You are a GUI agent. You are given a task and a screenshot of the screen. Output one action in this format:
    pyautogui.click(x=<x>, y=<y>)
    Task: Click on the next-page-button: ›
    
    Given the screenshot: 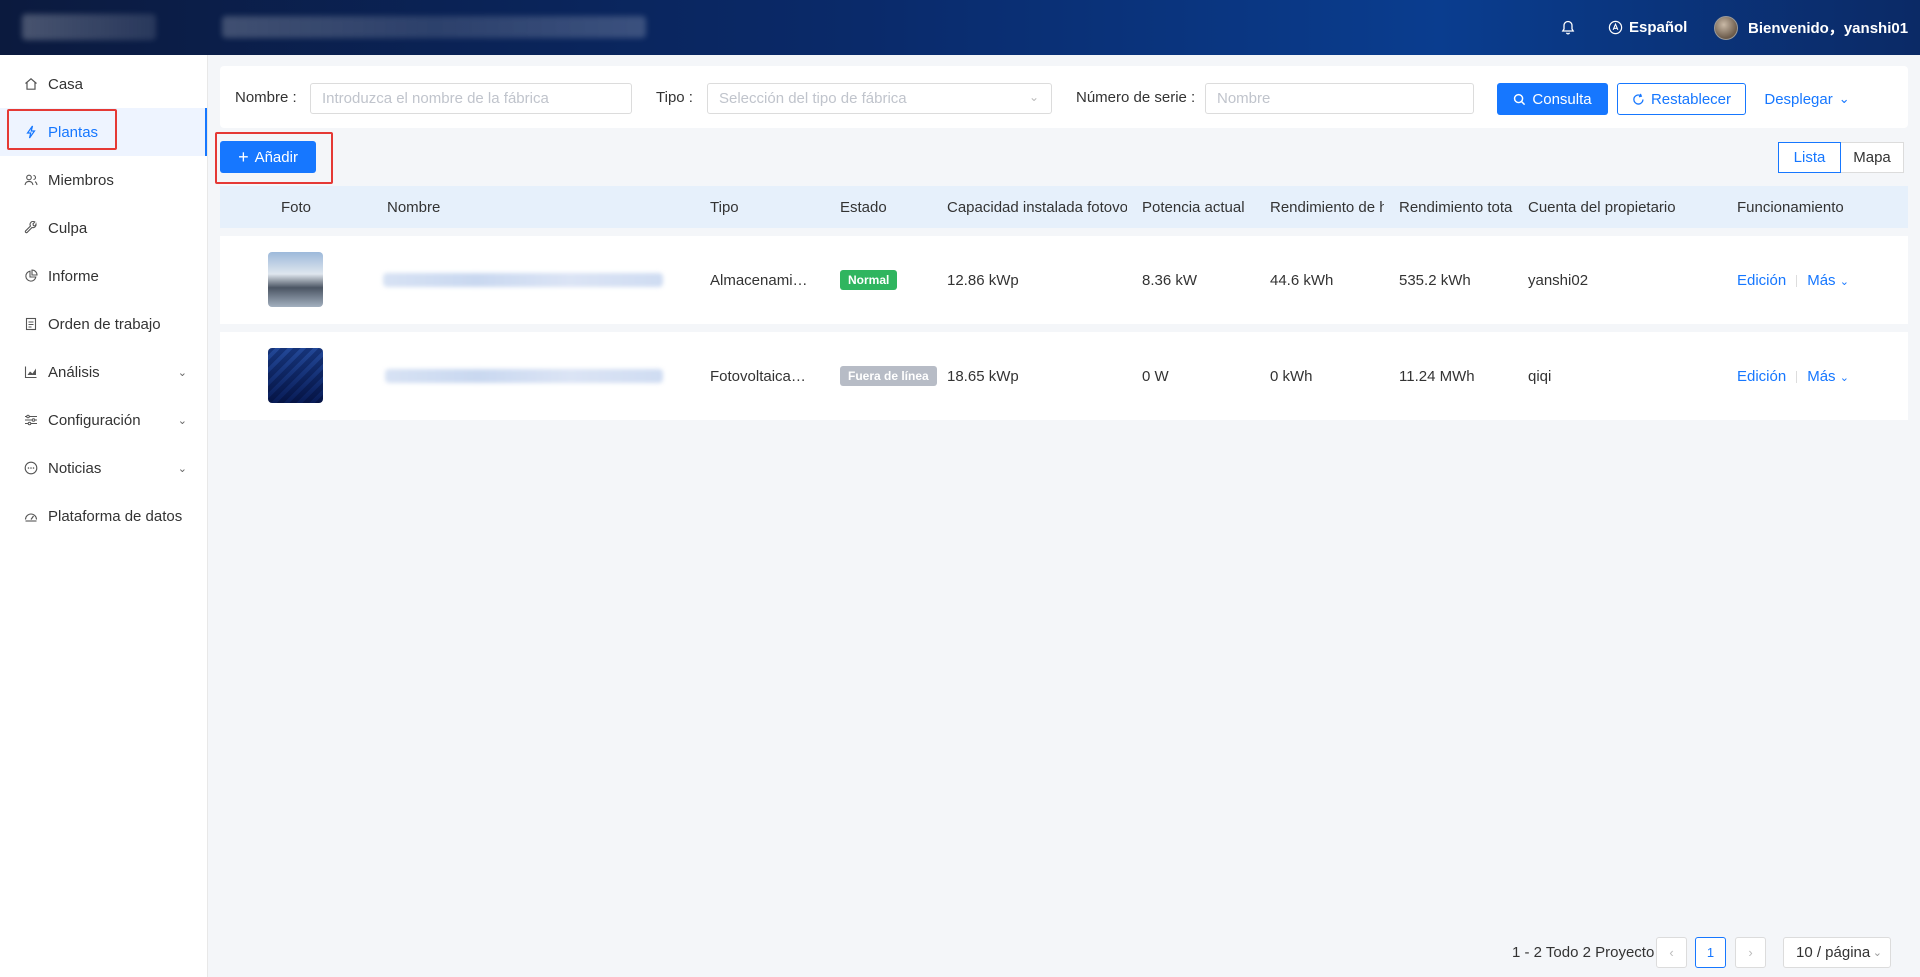 What is the action you would take?
    pyautogui.click(x=1750, y=952)
    